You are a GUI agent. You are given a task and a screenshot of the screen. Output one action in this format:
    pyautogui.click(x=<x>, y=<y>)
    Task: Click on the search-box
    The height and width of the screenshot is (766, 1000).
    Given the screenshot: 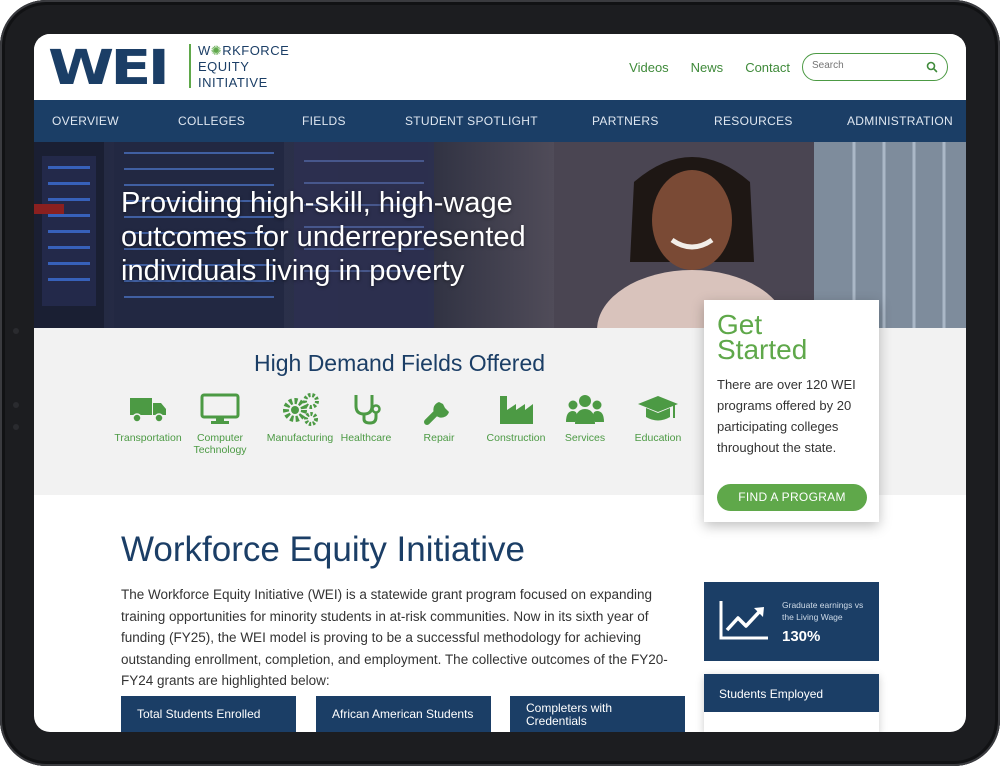 What is the action you would take?
    pyautogui.click(x=875, y=67)
    